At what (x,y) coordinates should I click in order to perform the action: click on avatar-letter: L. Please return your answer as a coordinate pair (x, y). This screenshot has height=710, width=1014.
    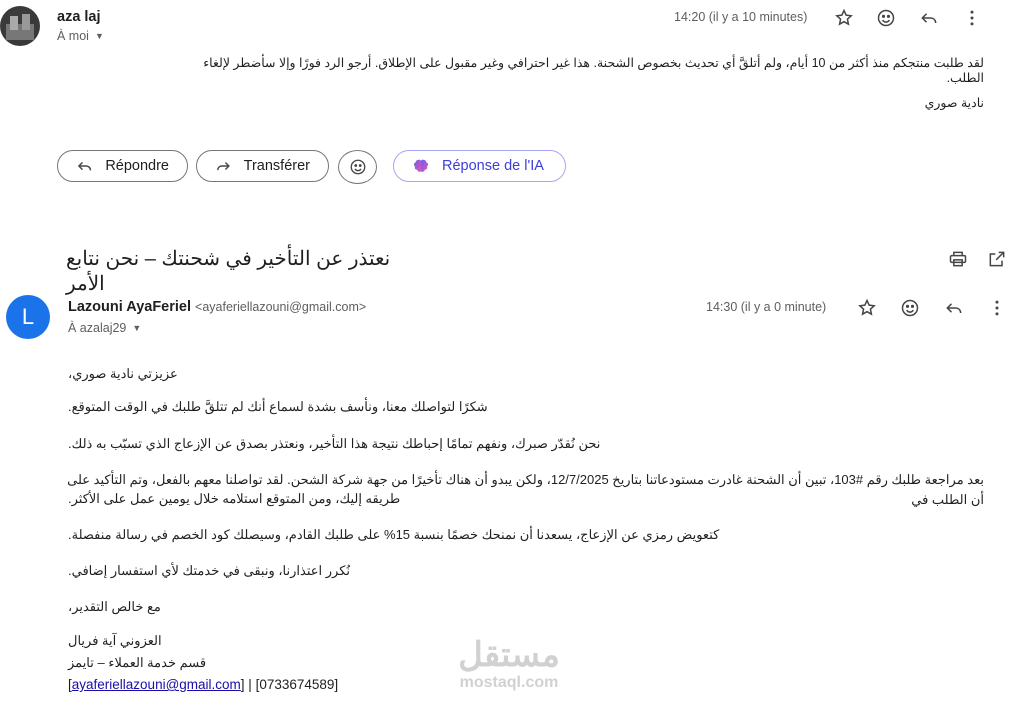
    Looking at the image, I should click on (28, 316).